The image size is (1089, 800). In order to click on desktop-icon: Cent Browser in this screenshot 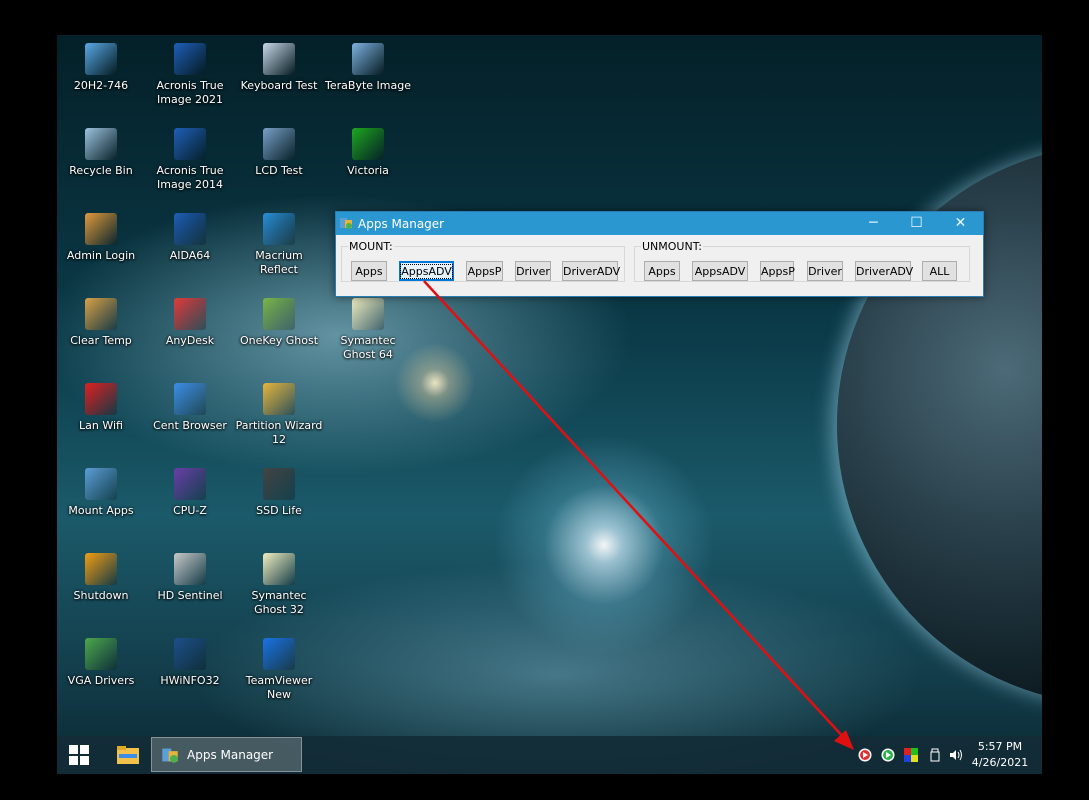, I will do `click(190, 408)`.